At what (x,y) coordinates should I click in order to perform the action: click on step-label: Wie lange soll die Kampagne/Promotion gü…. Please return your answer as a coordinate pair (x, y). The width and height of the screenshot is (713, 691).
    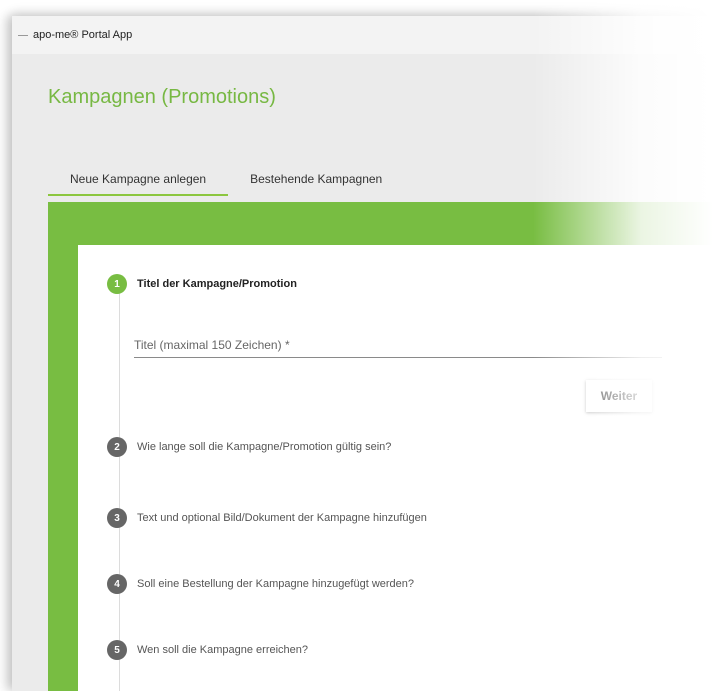
    Looking at the image, I should click on (264, 447).